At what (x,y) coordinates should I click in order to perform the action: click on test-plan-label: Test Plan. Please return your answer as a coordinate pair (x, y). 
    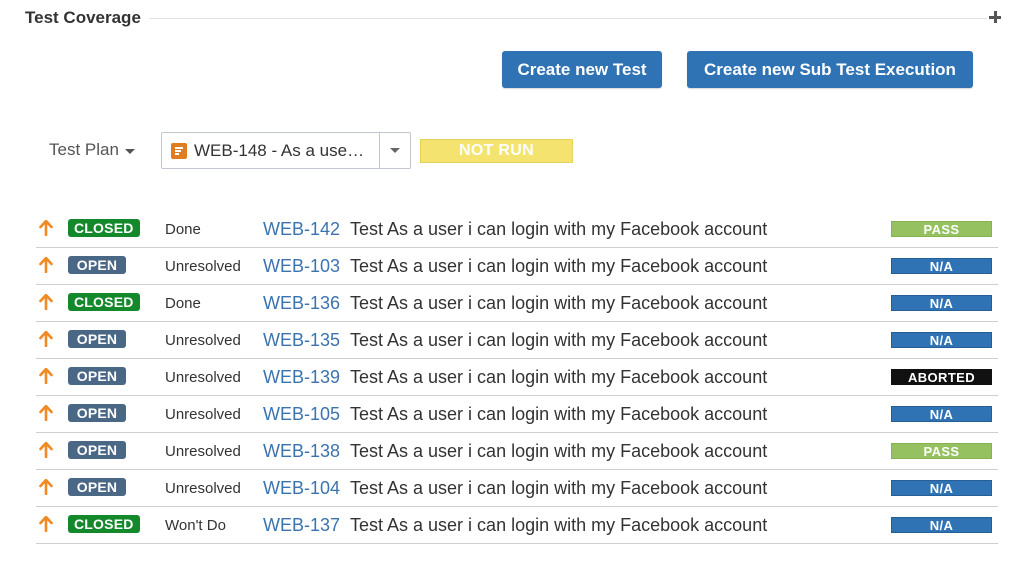
    Looking at the image, I should click on (84, 149).